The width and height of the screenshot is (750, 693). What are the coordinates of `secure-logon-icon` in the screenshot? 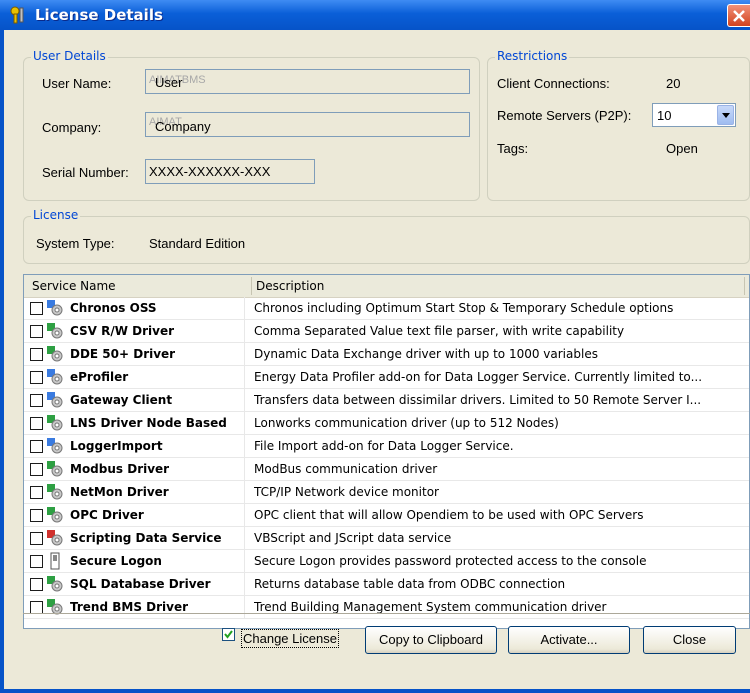 It's located at (55, 561).